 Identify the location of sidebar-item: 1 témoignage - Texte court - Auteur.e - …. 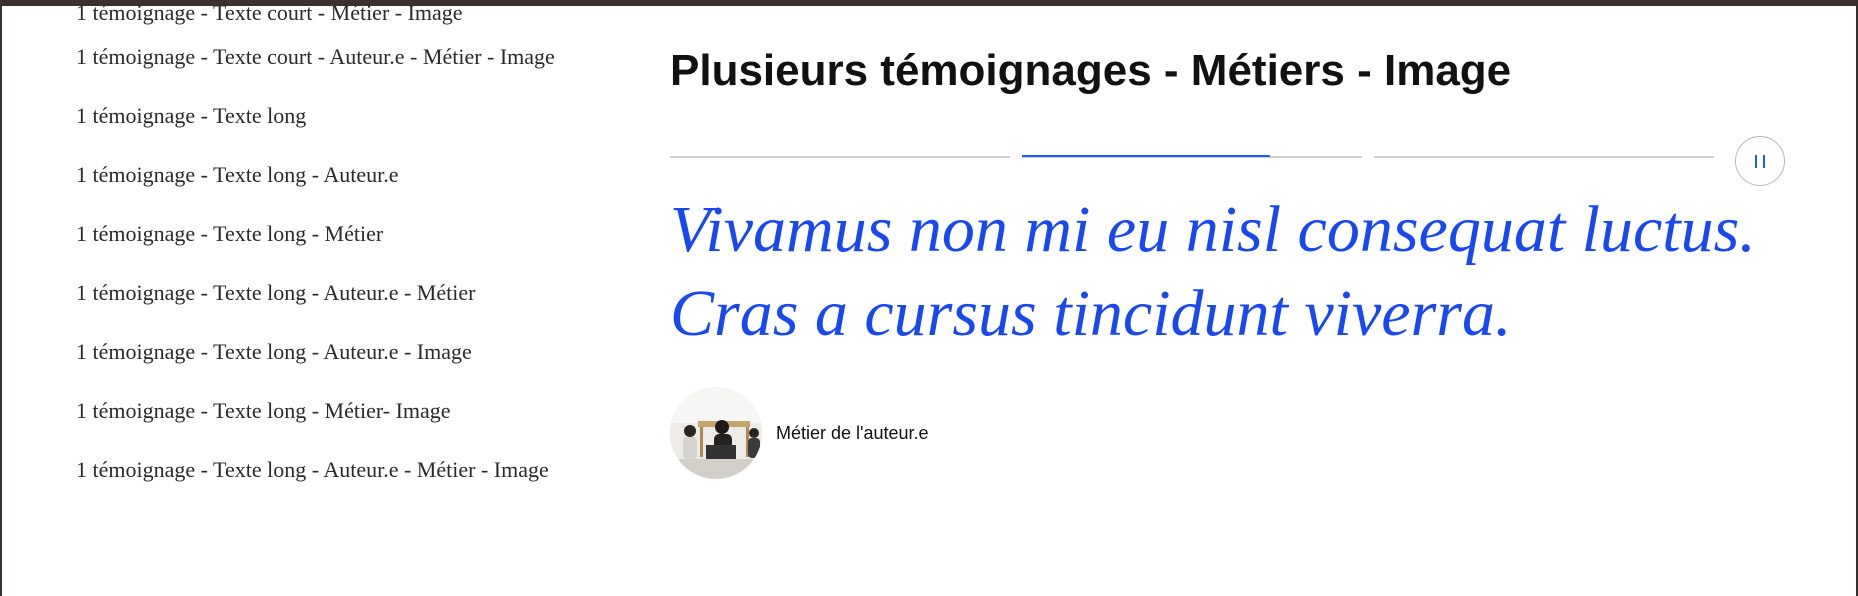
(336, 57).